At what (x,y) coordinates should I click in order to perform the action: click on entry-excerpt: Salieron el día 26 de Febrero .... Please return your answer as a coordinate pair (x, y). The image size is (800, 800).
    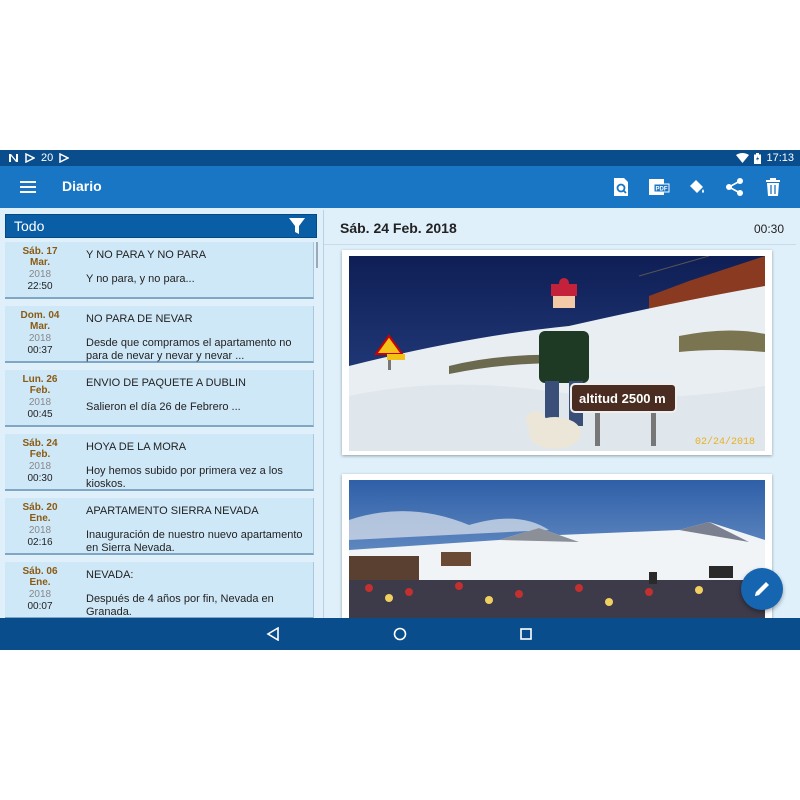
    Looking at the image, I should click on (163, 407).